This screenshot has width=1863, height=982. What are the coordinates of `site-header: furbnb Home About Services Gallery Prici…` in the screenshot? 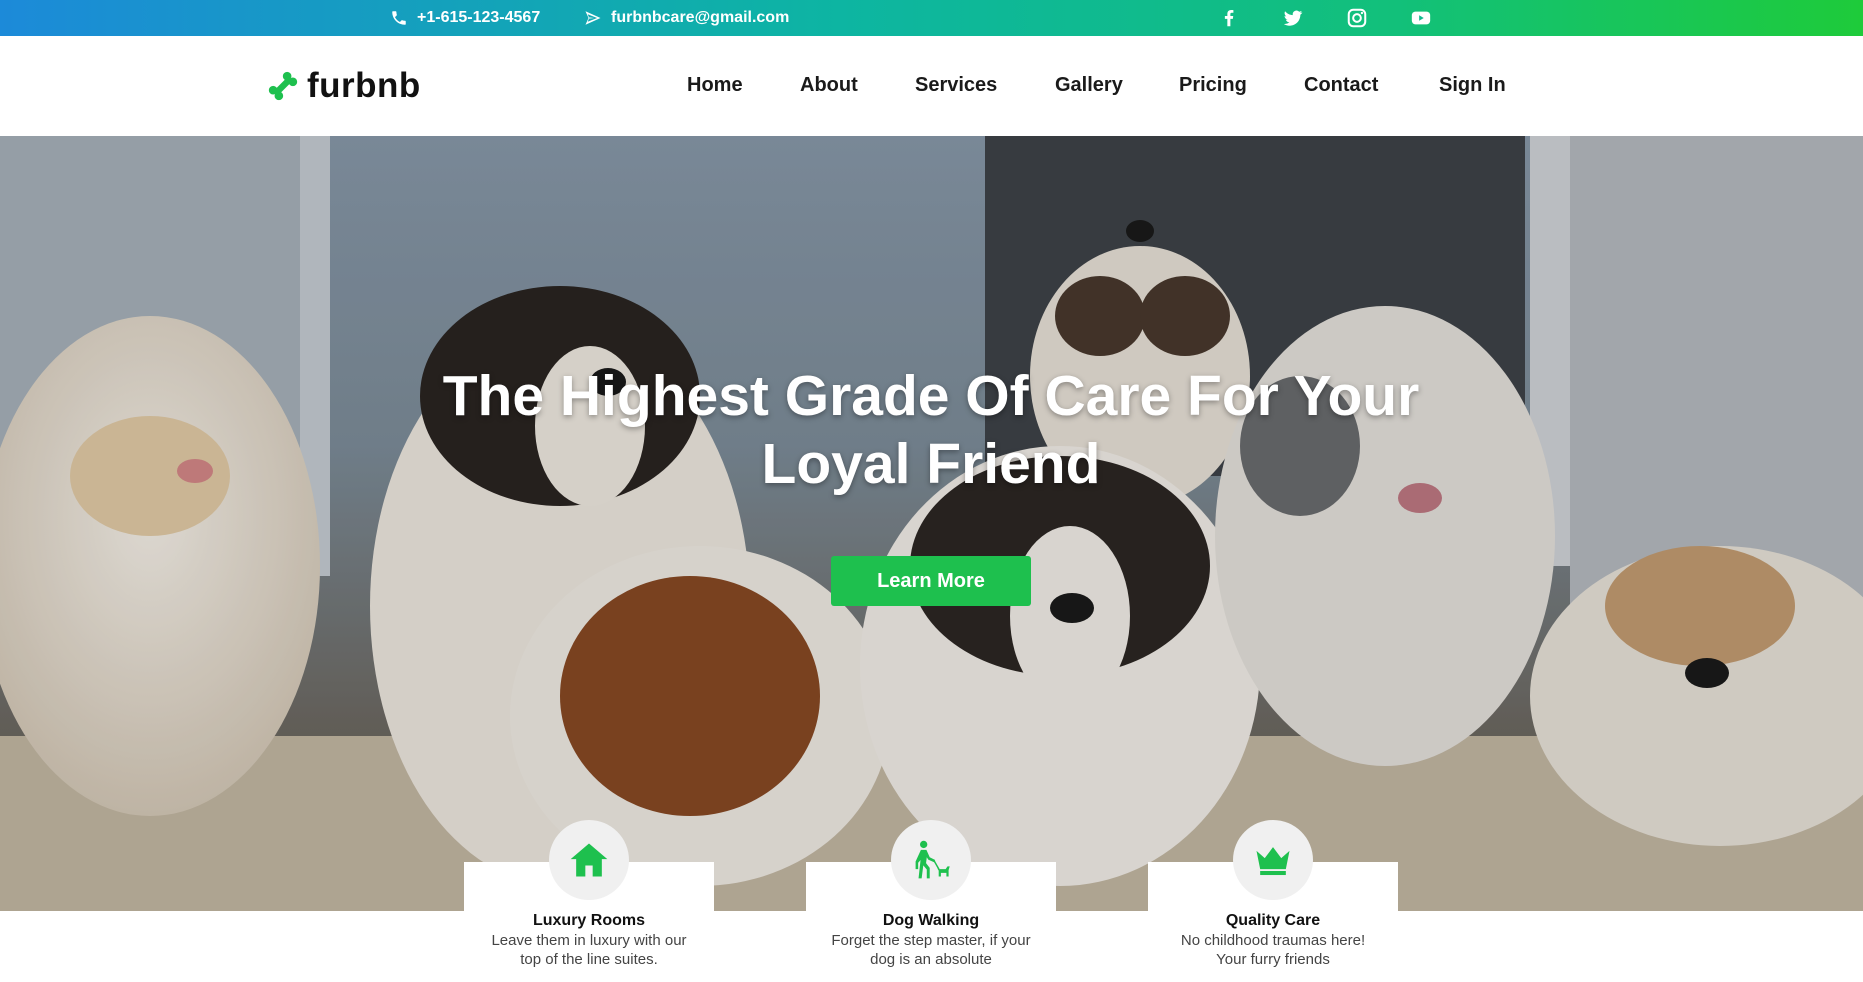 It's located at (931, 86).